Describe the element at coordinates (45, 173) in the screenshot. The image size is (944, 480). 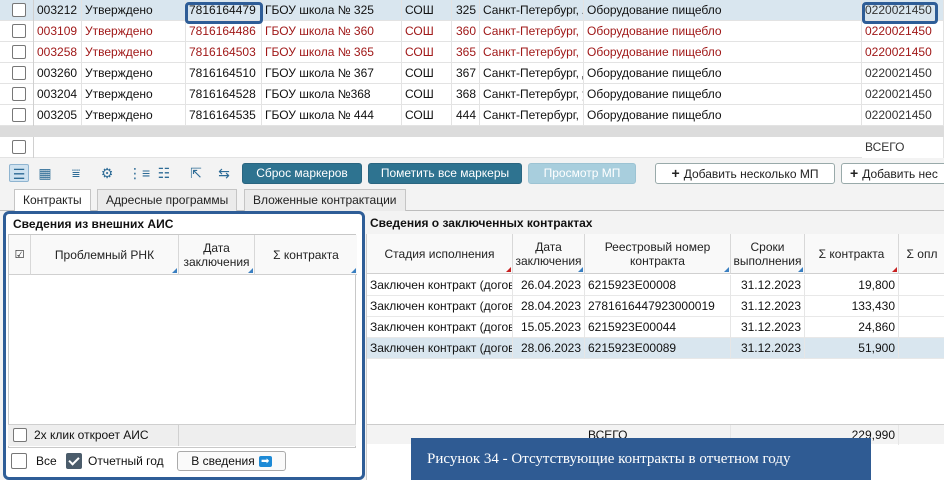
I see `grid-view-icon: ▦` at that location.